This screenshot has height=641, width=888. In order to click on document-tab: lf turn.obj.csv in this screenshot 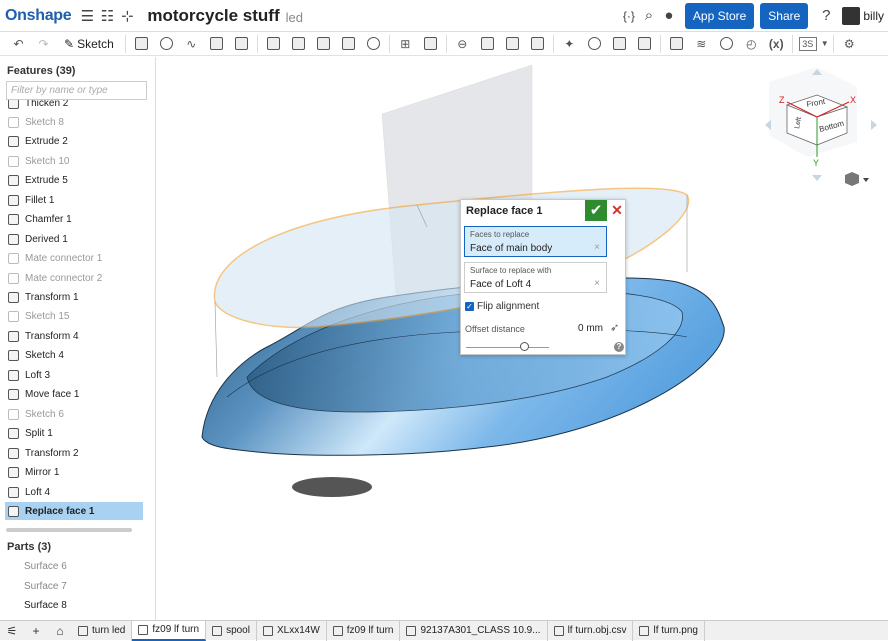, I will do `click(591, 630)`.